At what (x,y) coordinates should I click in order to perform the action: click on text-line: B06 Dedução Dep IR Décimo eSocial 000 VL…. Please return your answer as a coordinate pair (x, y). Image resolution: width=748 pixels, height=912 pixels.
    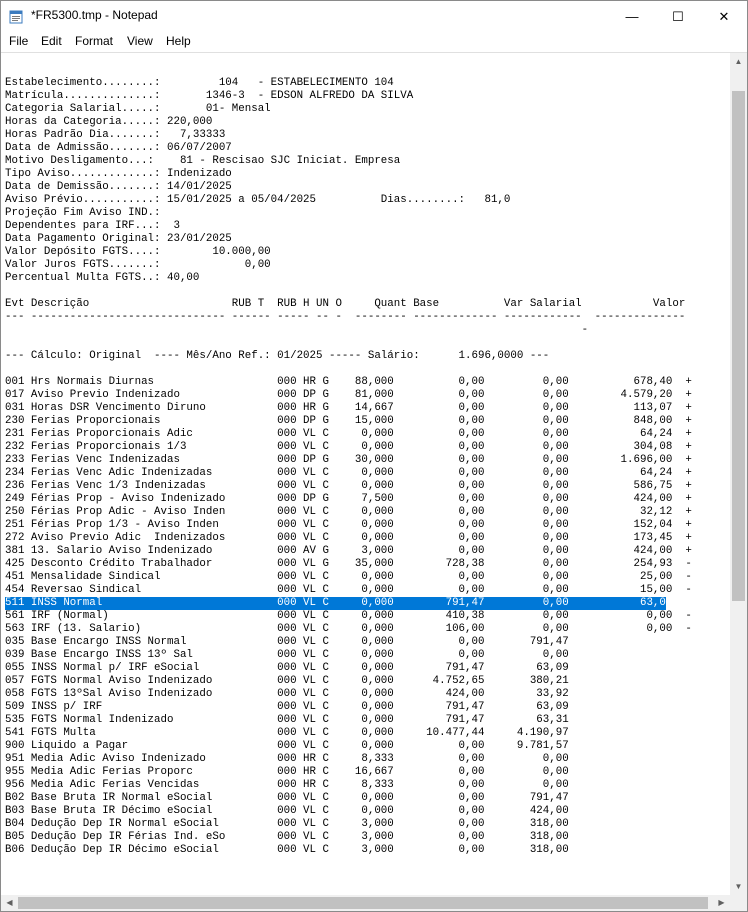
    Looking at the image, I should click on (348, 850).